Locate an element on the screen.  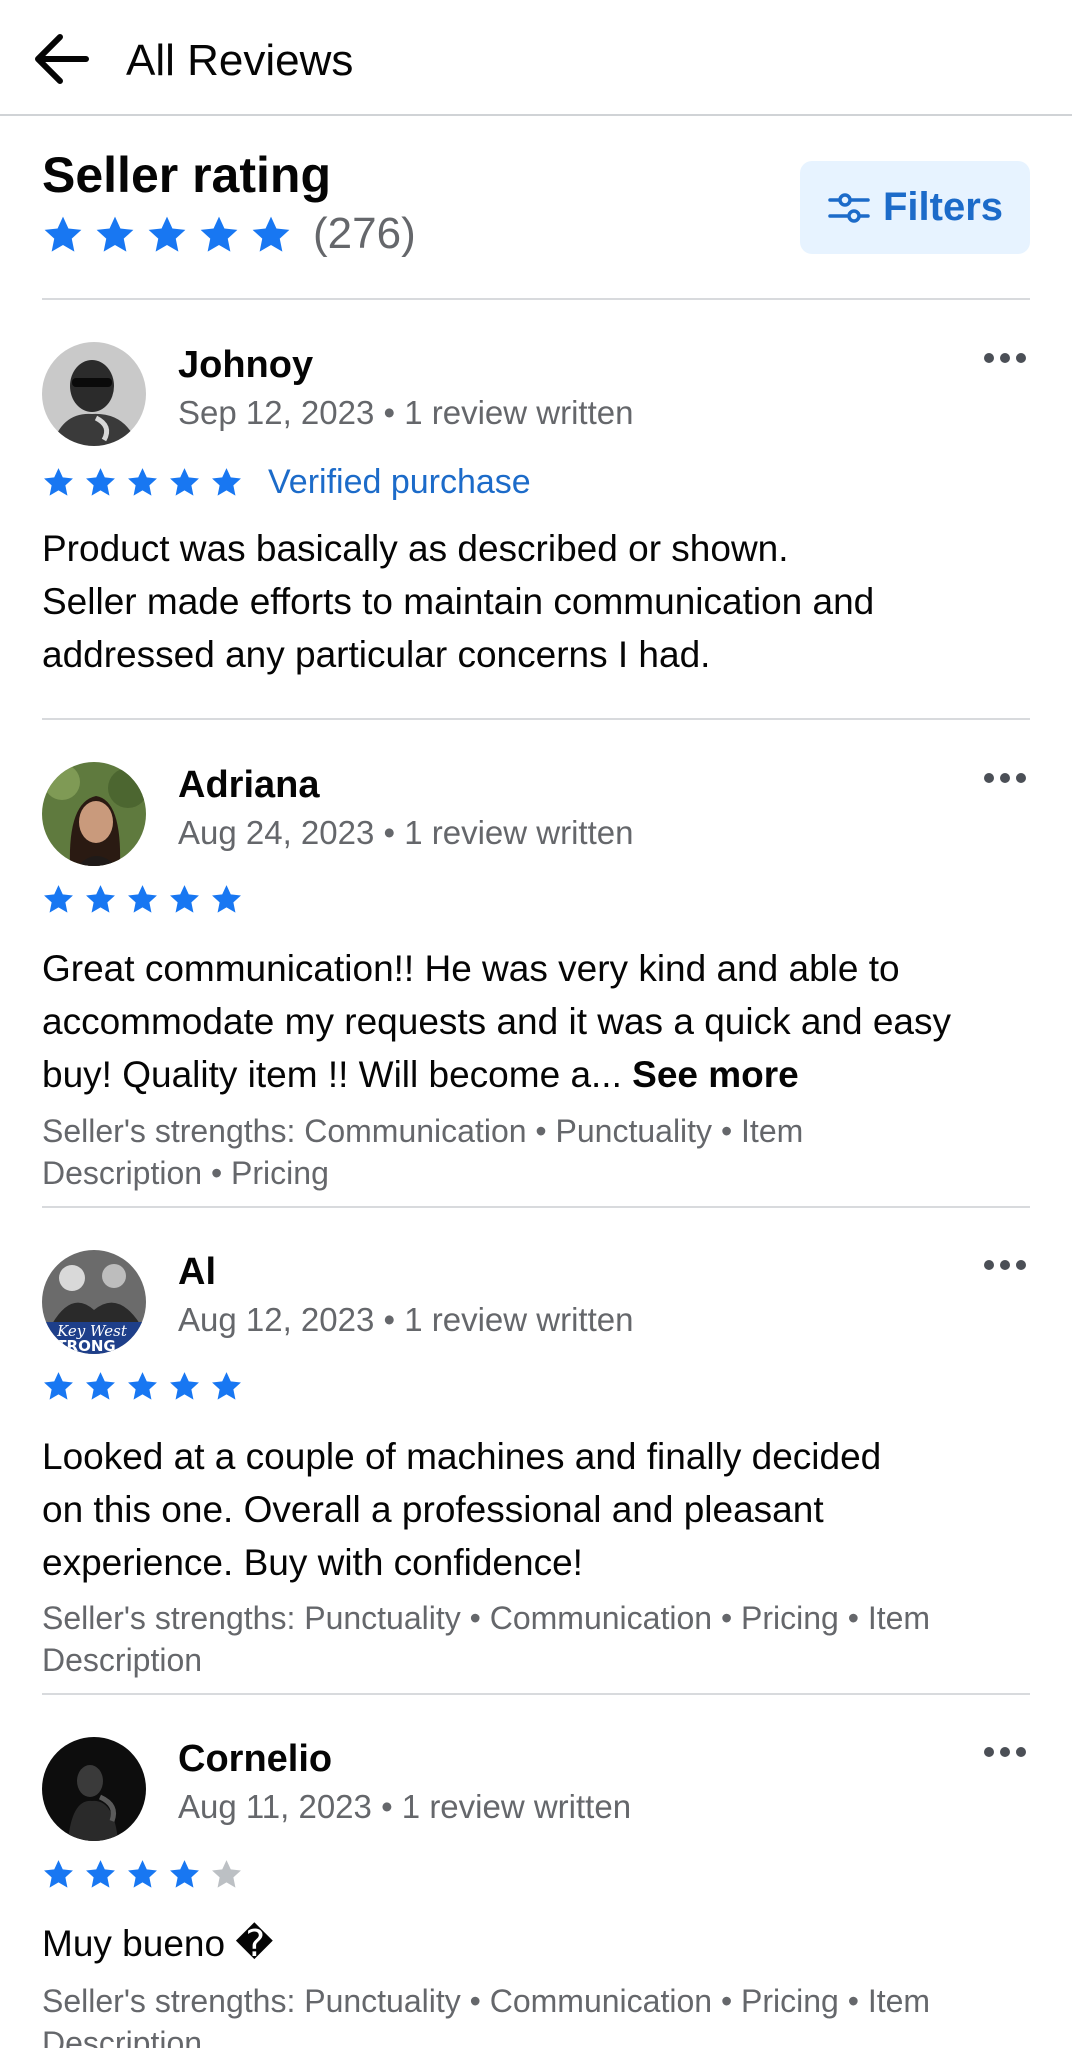
review-meta: Aug 11, 2023 • 1 review written is located at coordinates (405, 1806).